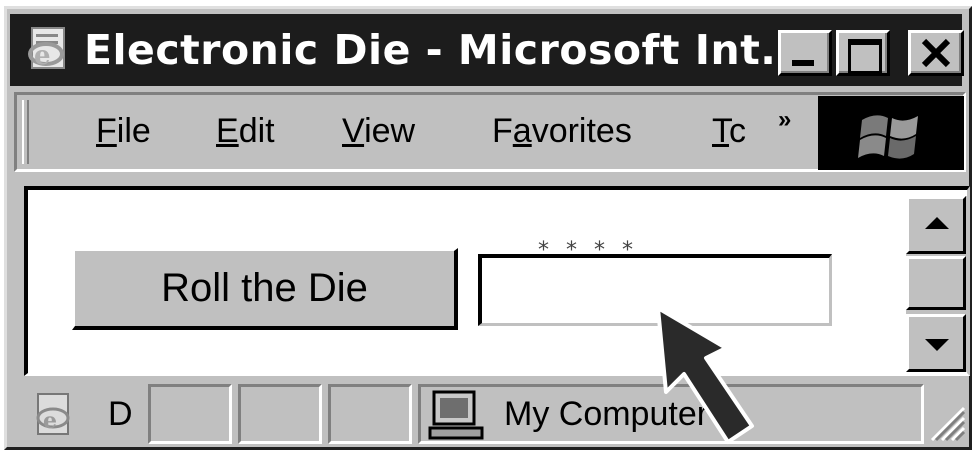 The width and height of the screenshot is (976, 454). Describe the element at coordinates (562, 131) in the screenshot. I see `menu-favorites: Favorites` at that location.